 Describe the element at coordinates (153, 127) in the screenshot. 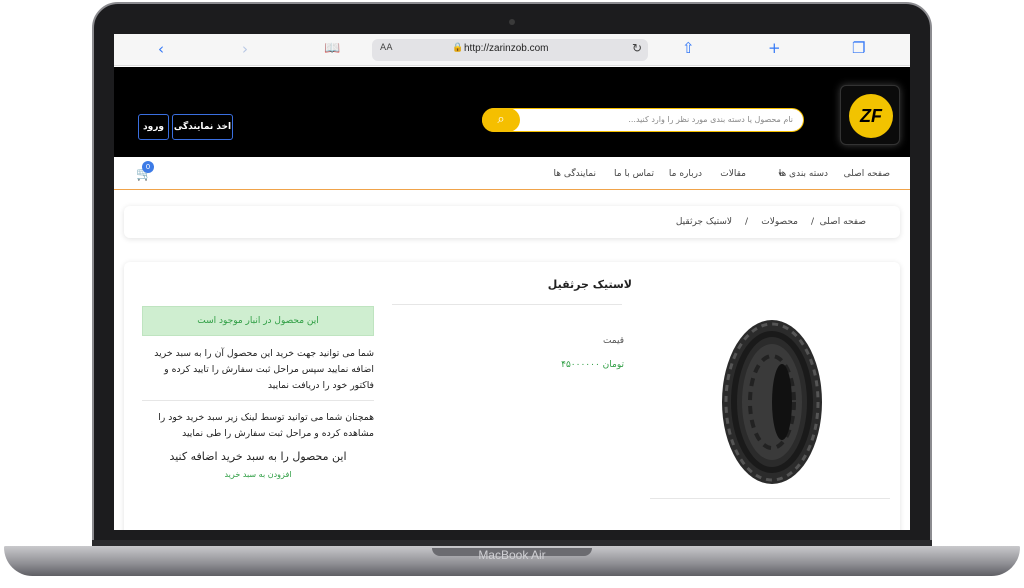

I see `login-button: ورود` at that location.